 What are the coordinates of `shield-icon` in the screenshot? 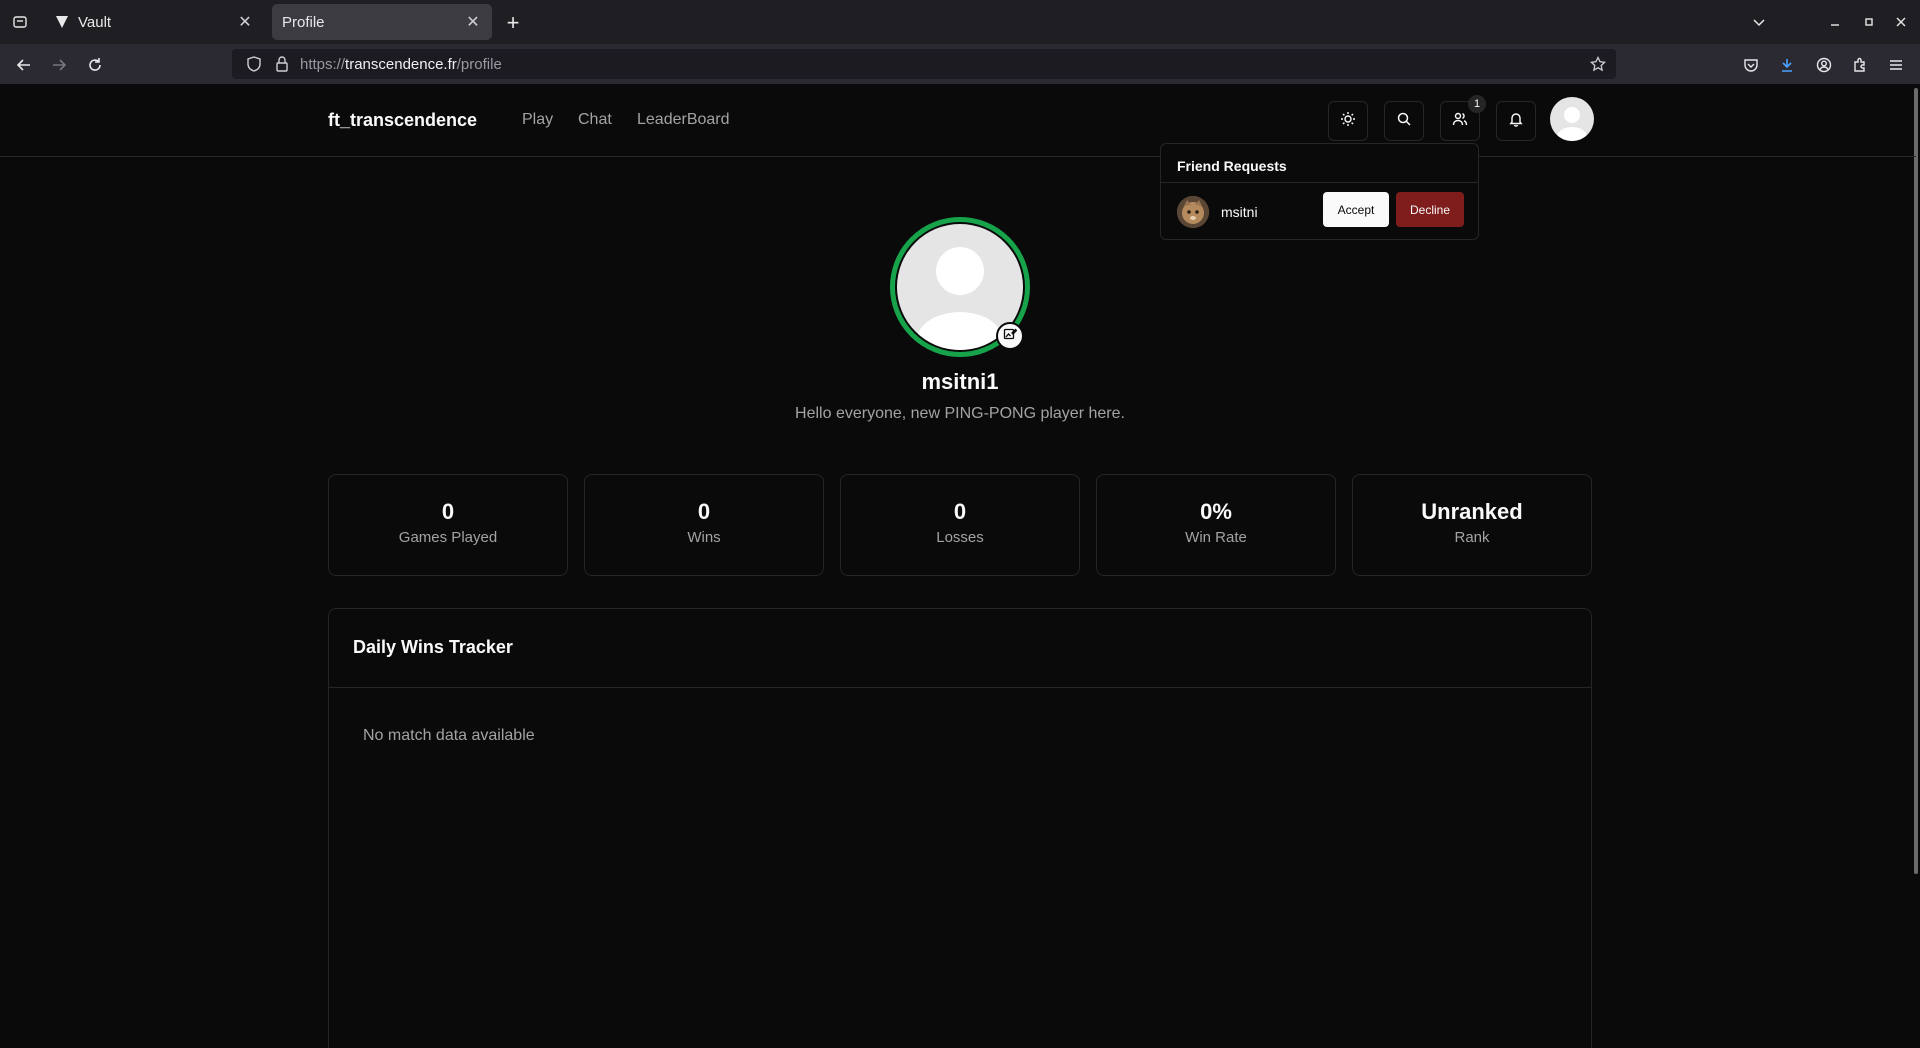 It's located at (254, 64).